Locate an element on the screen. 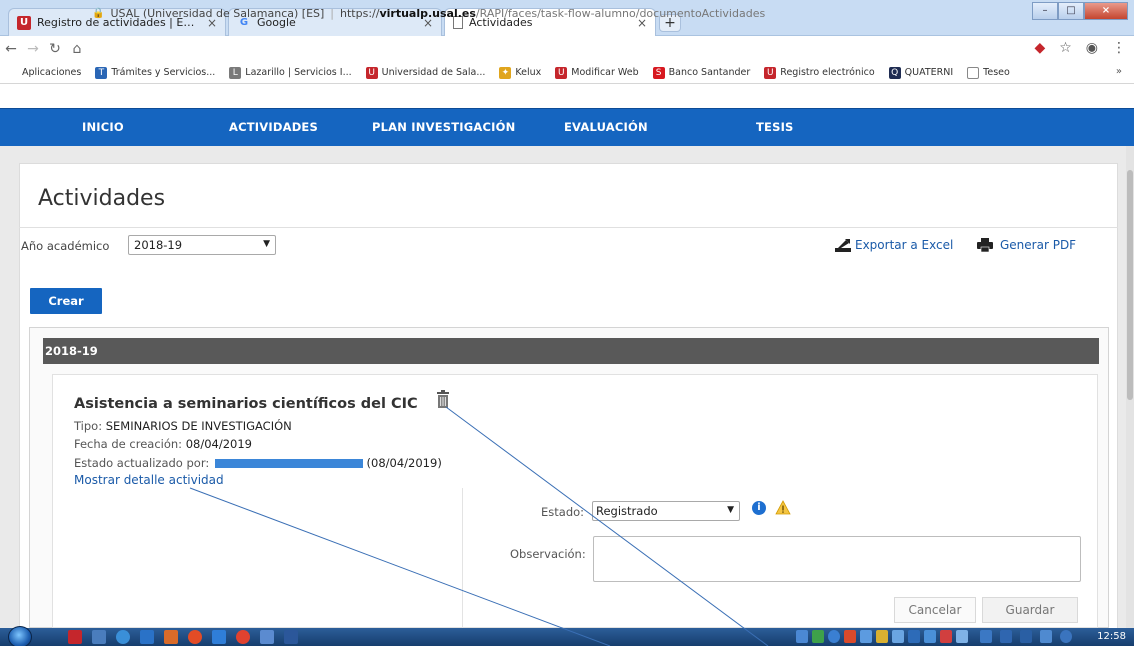  trash-icon is located at coordinates (443, 399).